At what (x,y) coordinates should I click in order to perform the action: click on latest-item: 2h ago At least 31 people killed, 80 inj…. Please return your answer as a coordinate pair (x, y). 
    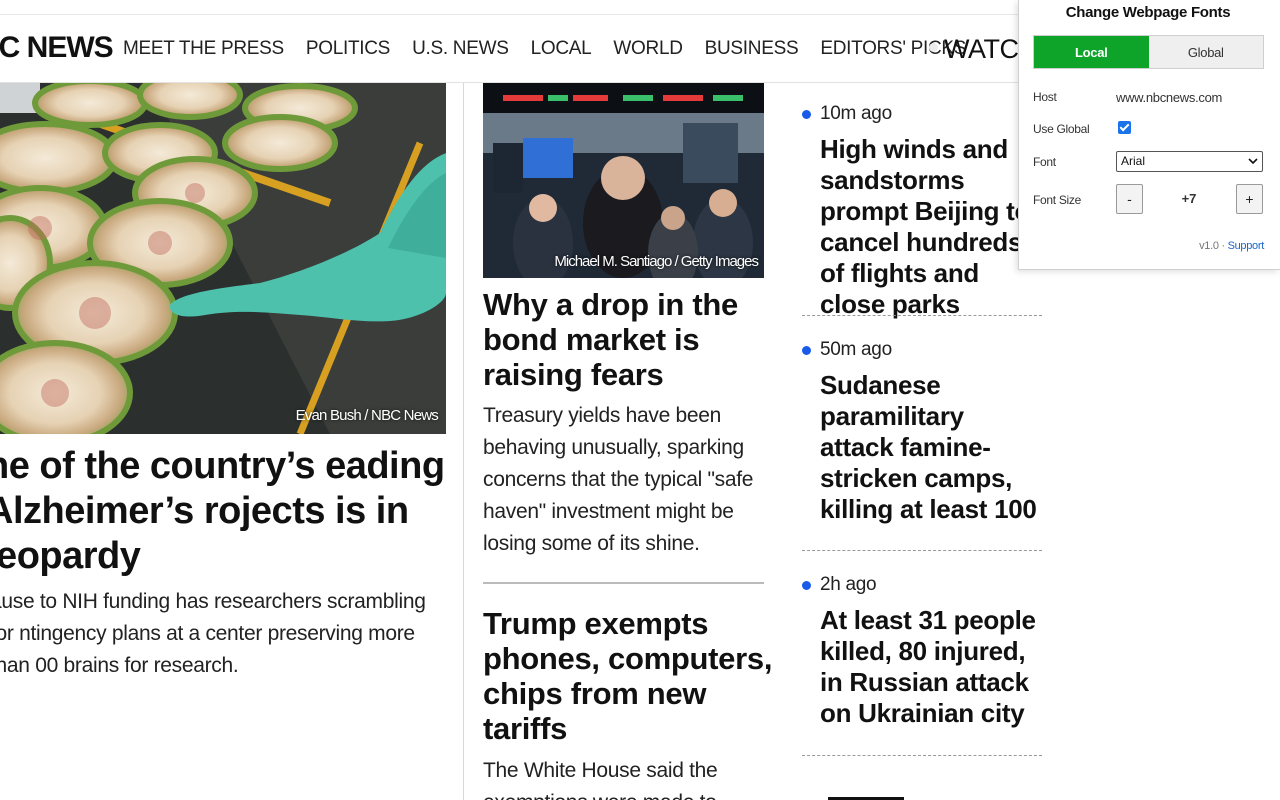
    Looking at the image, I should click on (922, 651).